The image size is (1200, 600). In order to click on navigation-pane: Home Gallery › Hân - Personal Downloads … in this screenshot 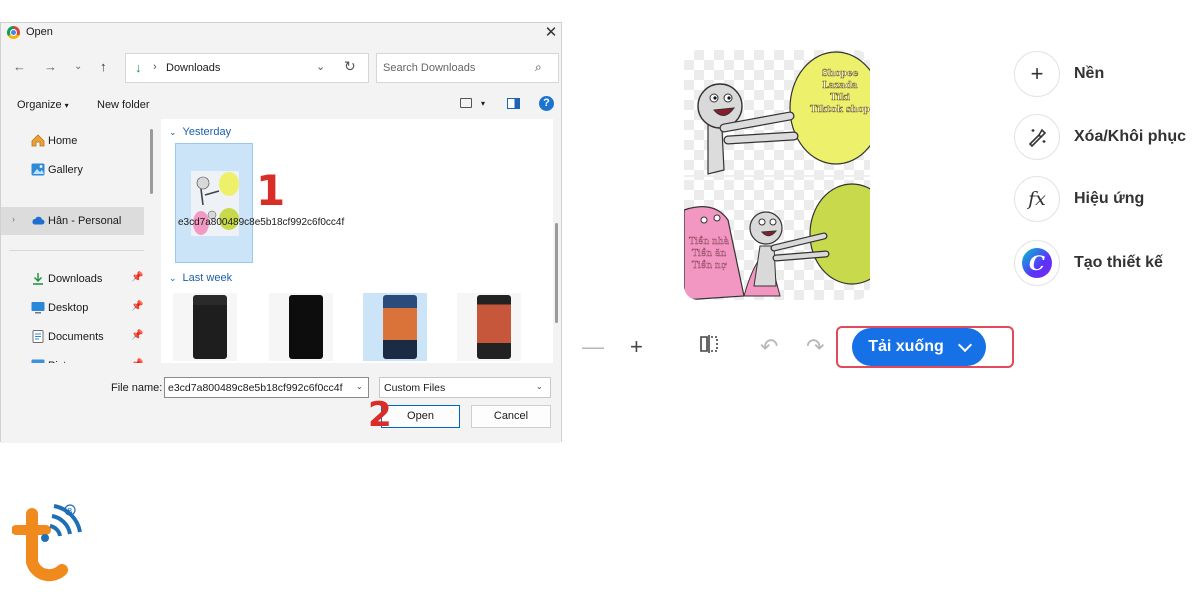, I will do `click(80, 245)`.